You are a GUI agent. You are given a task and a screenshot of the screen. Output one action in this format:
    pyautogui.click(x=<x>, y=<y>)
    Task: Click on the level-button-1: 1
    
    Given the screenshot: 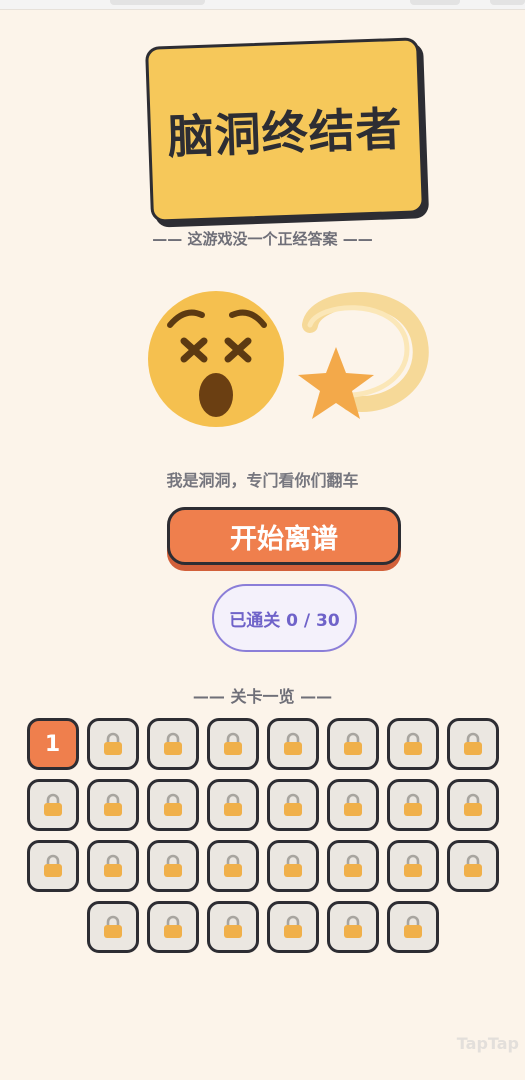 What is the action you would take?
    pyautogui.click(x=52, y=744)
    